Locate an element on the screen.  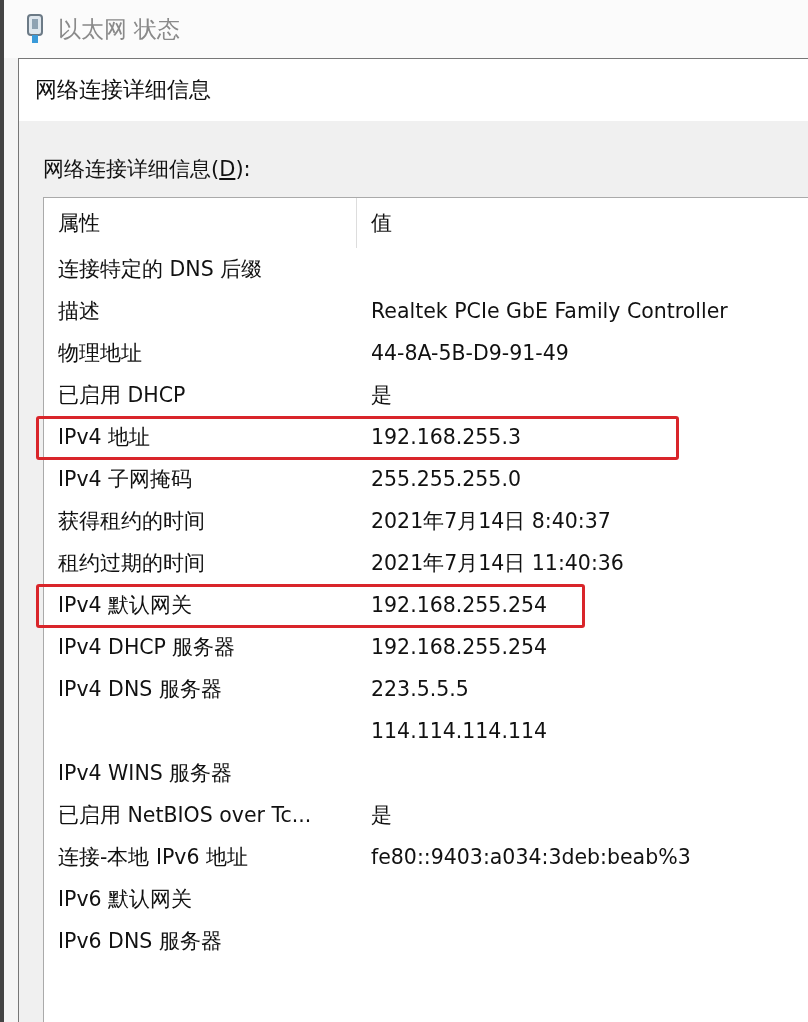
property-name: 物理地址 is located at coordinates (100, 353).